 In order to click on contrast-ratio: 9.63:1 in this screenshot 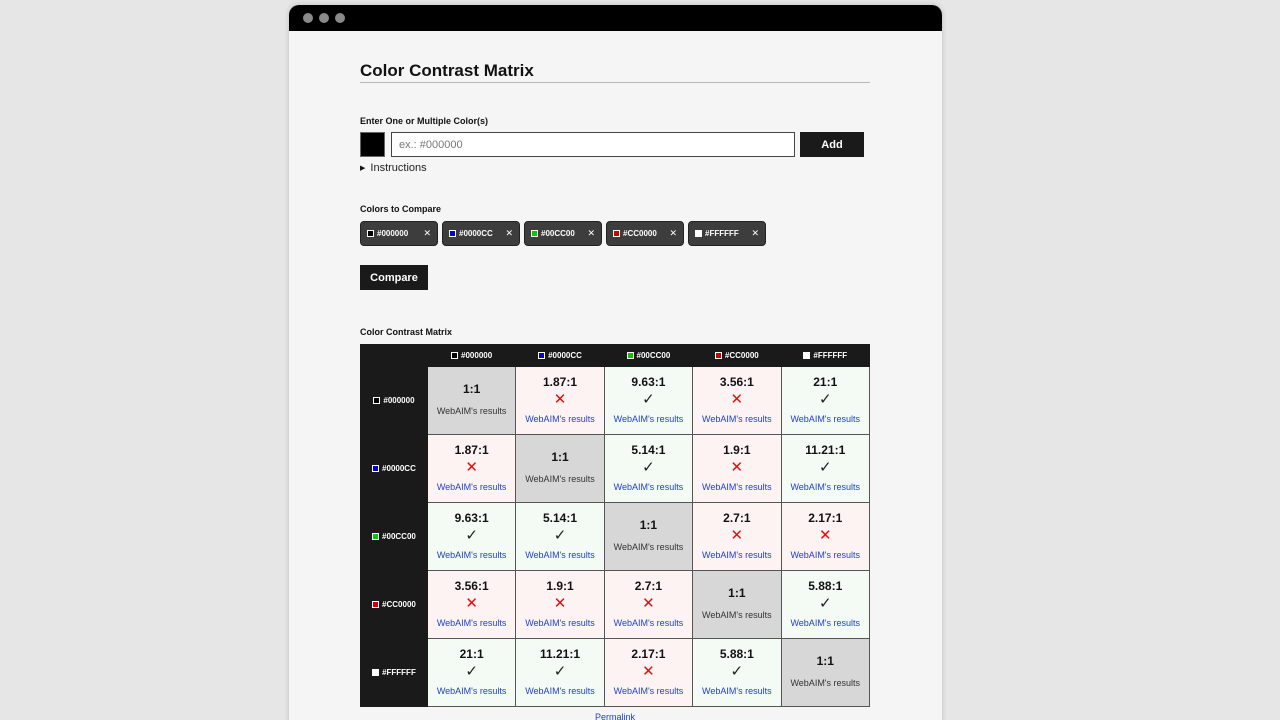, I will do `click(648, 381)`.